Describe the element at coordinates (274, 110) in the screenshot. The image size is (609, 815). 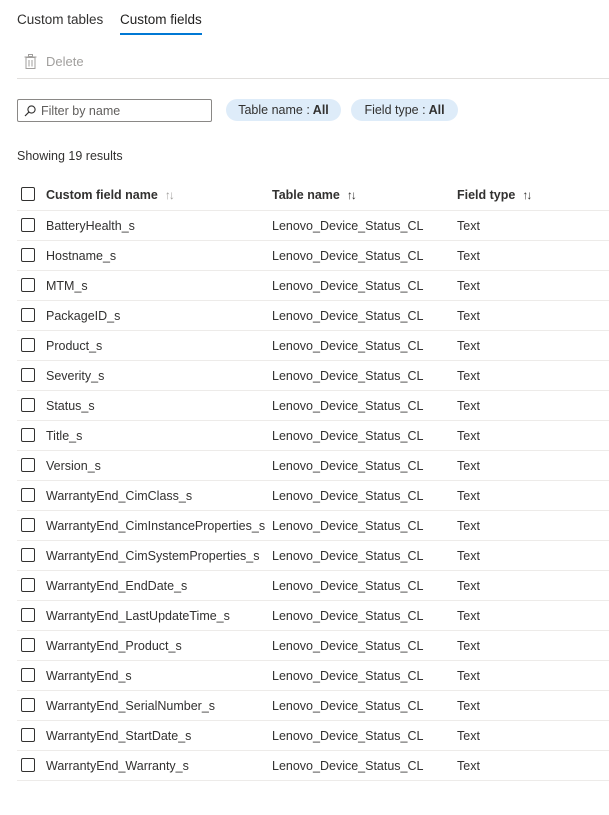
I see `table-name-filter-label: Table name :` at that location.